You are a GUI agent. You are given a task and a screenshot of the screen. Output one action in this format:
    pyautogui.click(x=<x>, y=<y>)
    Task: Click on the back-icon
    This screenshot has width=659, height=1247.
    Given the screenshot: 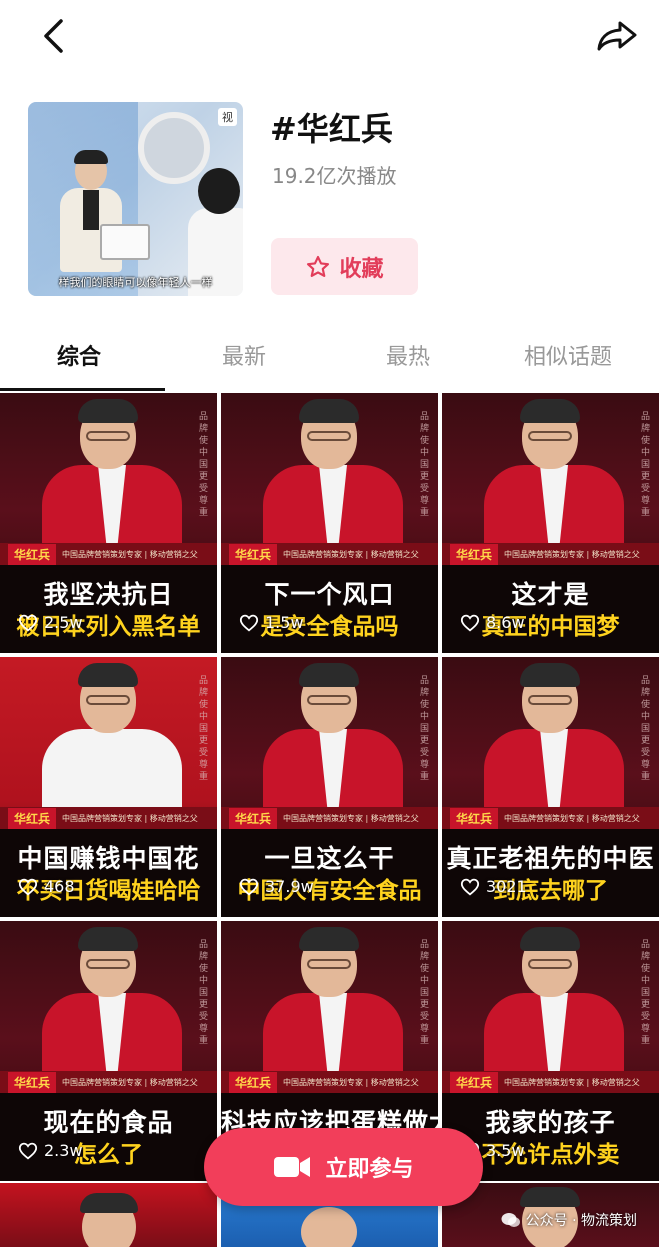 What is the action you would take?
    pyautogui.click(x=53, y=36)
    